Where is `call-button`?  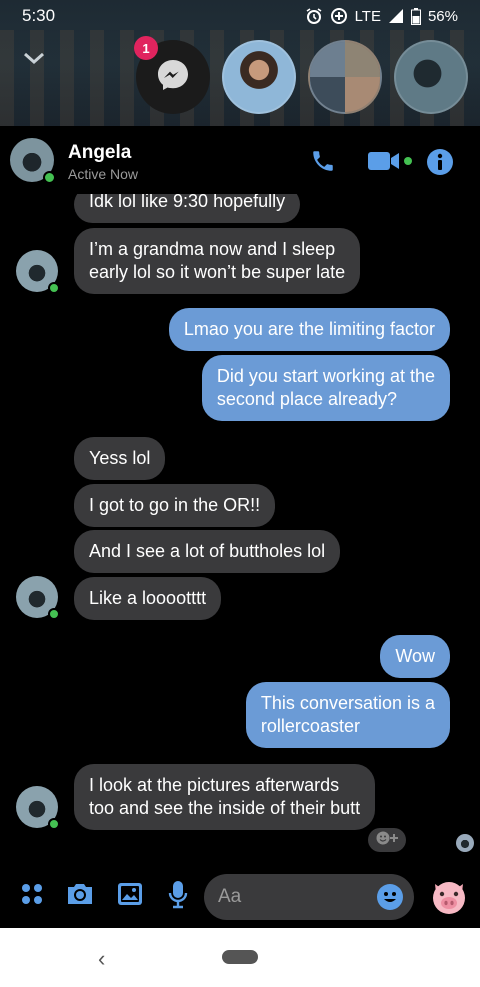
call-button is located at coordinates (323, 163).